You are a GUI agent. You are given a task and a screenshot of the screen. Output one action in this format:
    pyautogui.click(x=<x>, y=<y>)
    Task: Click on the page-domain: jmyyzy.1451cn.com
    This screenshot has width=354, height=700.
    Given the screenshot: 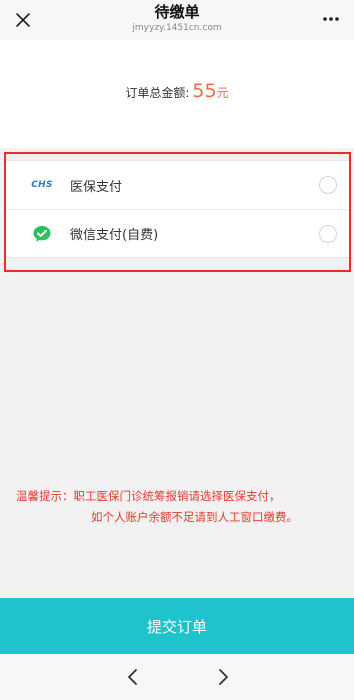 What is the action you would take?
    pyautogui.click(x=177, y=28)
    